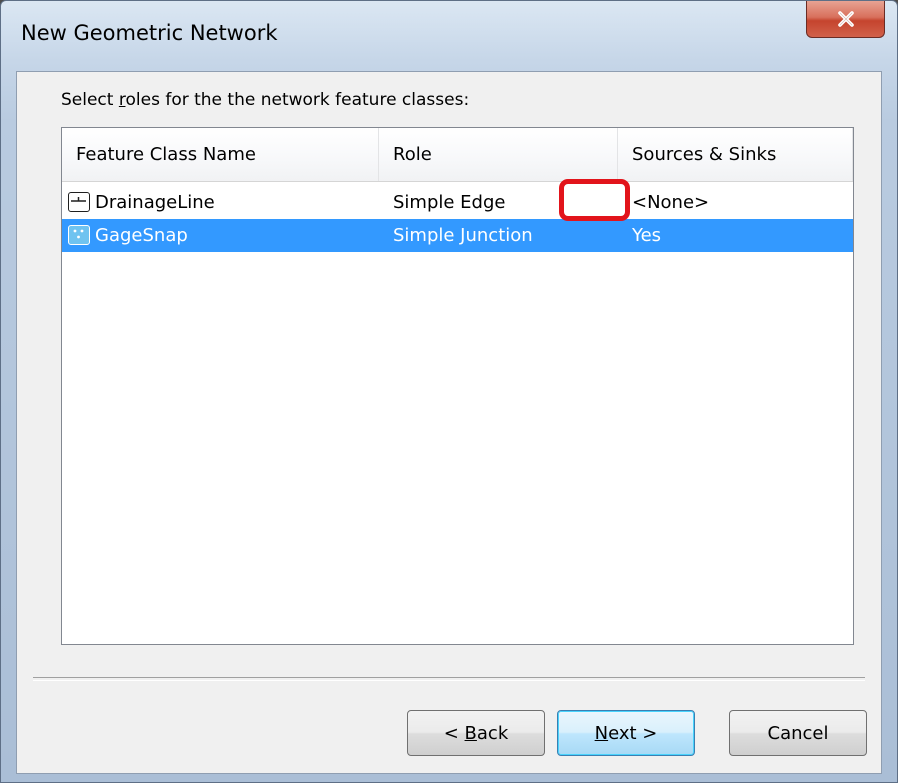 The height and width of the screenshot is (783, 898). Describe the element at coordinates (149, 33) in the screenshot. I see `window-title: New Geometric Network` at that location.